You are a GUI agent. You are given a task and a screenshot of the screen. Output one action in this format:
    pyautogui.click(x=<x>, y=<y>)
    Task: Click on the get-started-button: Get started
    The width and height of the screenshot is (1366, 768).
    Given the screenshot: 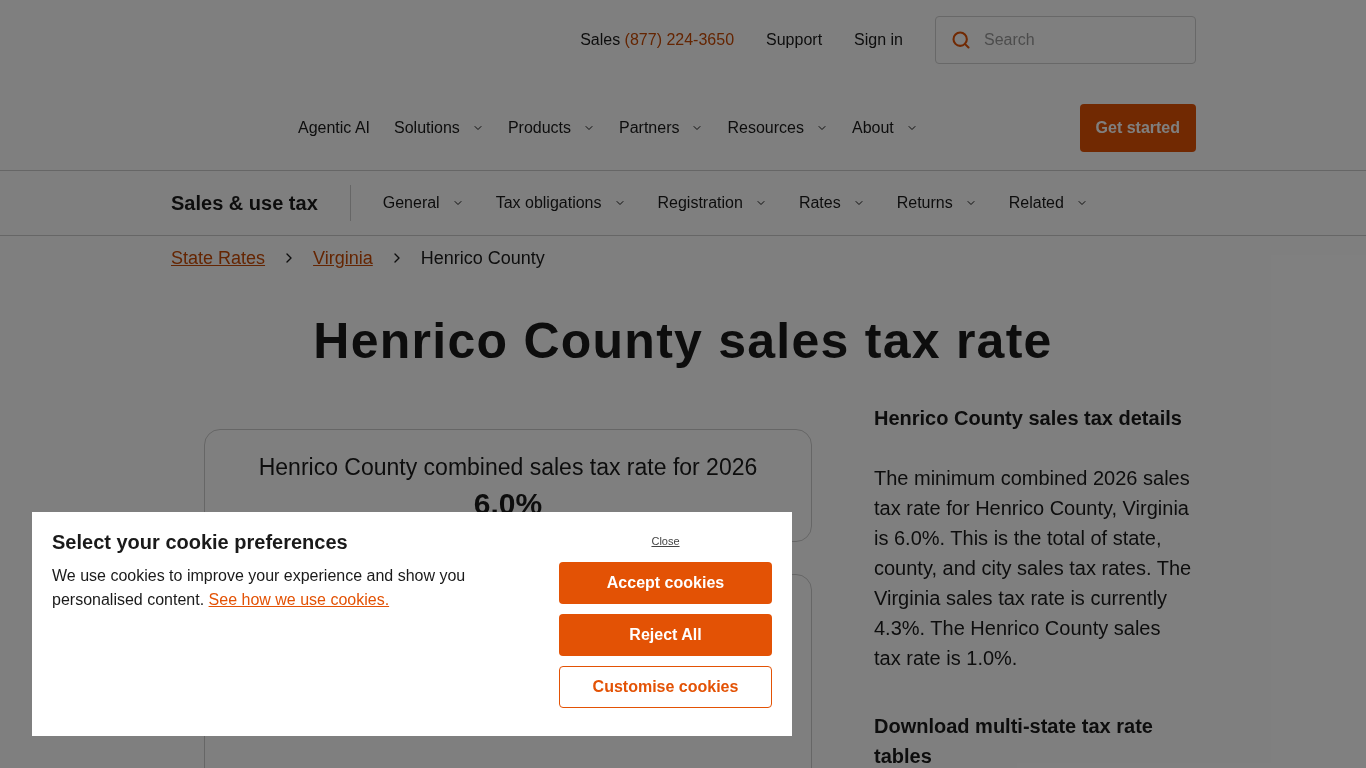 What is the action you would take?
    pyautogui.click(x=1137, y=128)
    